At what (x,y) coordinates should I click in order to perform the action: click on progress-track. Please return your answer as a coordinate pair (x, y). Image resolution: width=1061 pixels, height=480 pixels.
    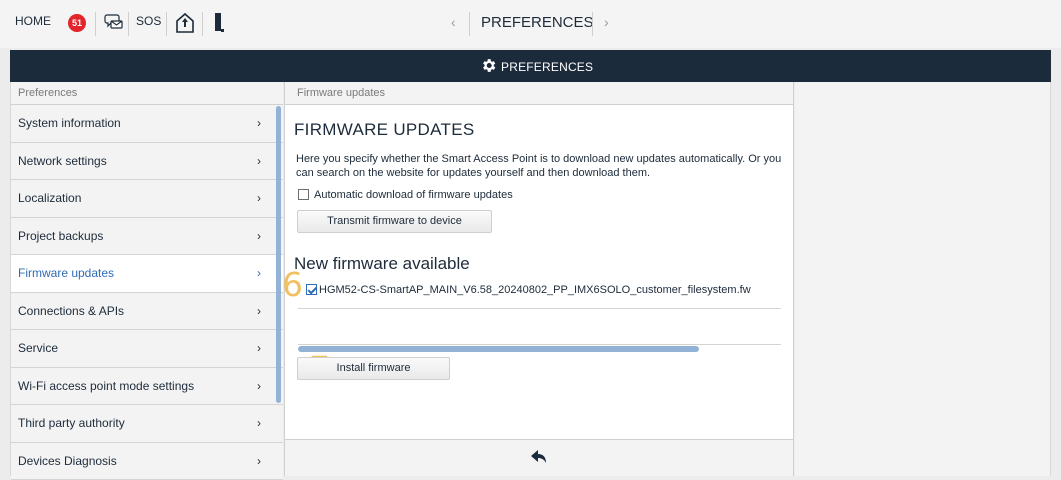
    Looking at the image, I should click on (539, 344).